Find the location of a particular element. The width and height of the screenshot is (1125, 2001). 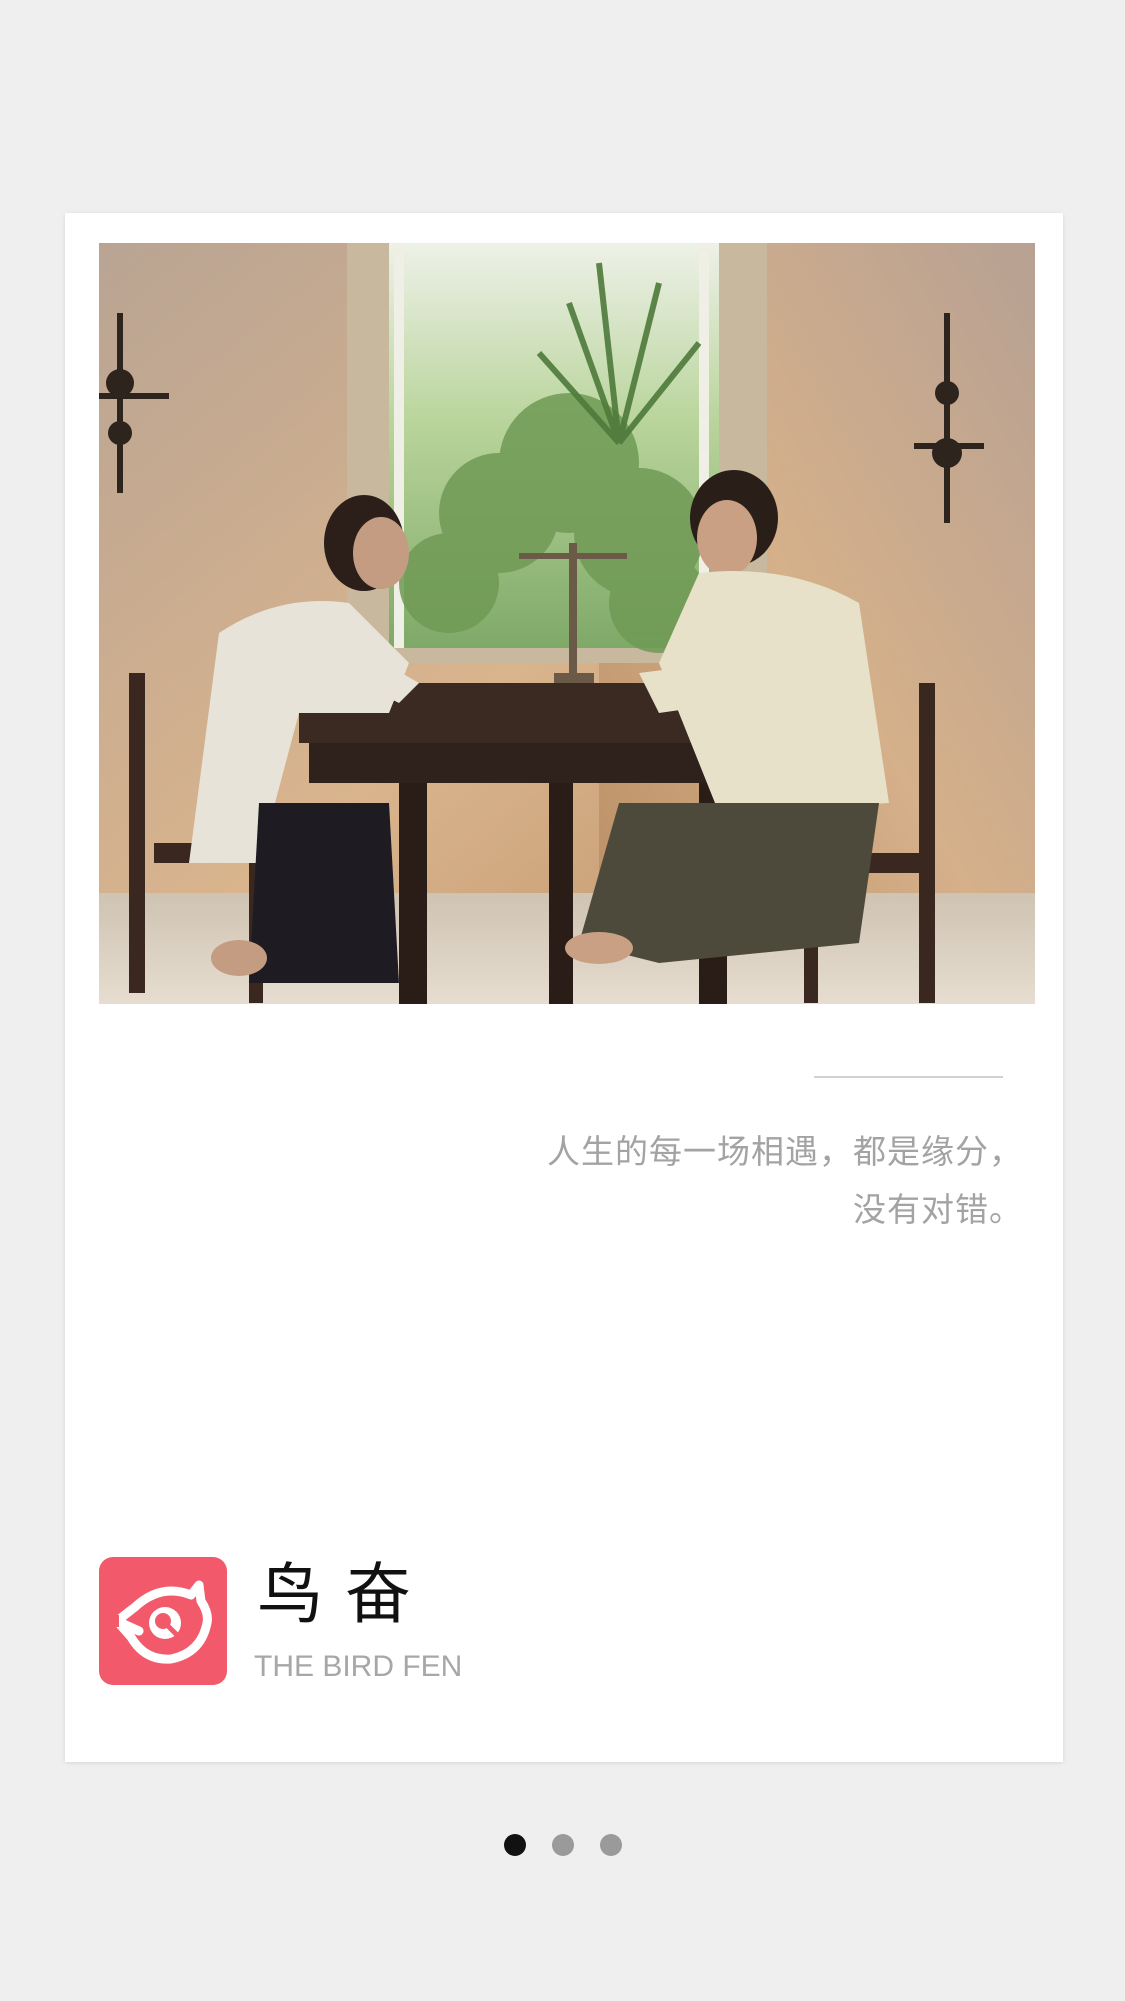

app-subtitle: THE BIRD FEN is located at coordinates (358, 1666).